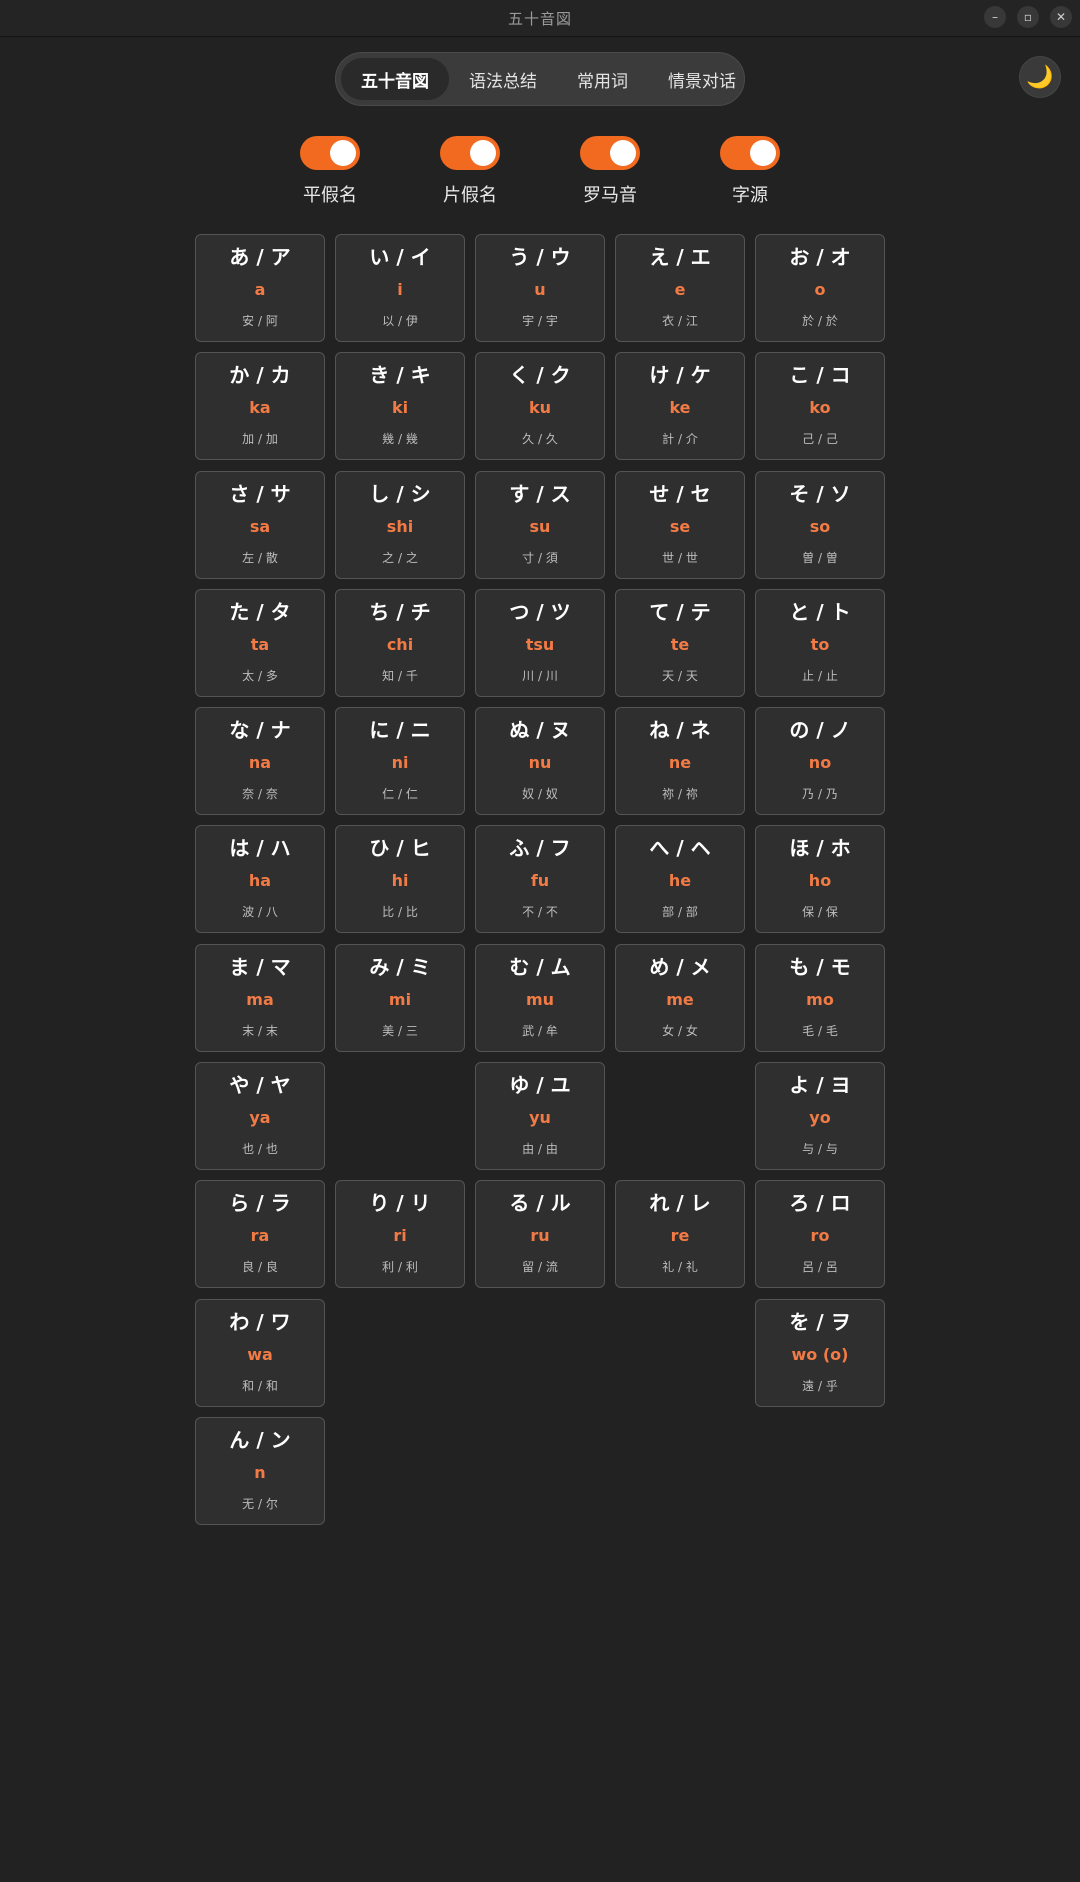 The image size is (1080, 1882). I want to click on kana-card: あ / ア a 安 / 阿, so click(260, 288).